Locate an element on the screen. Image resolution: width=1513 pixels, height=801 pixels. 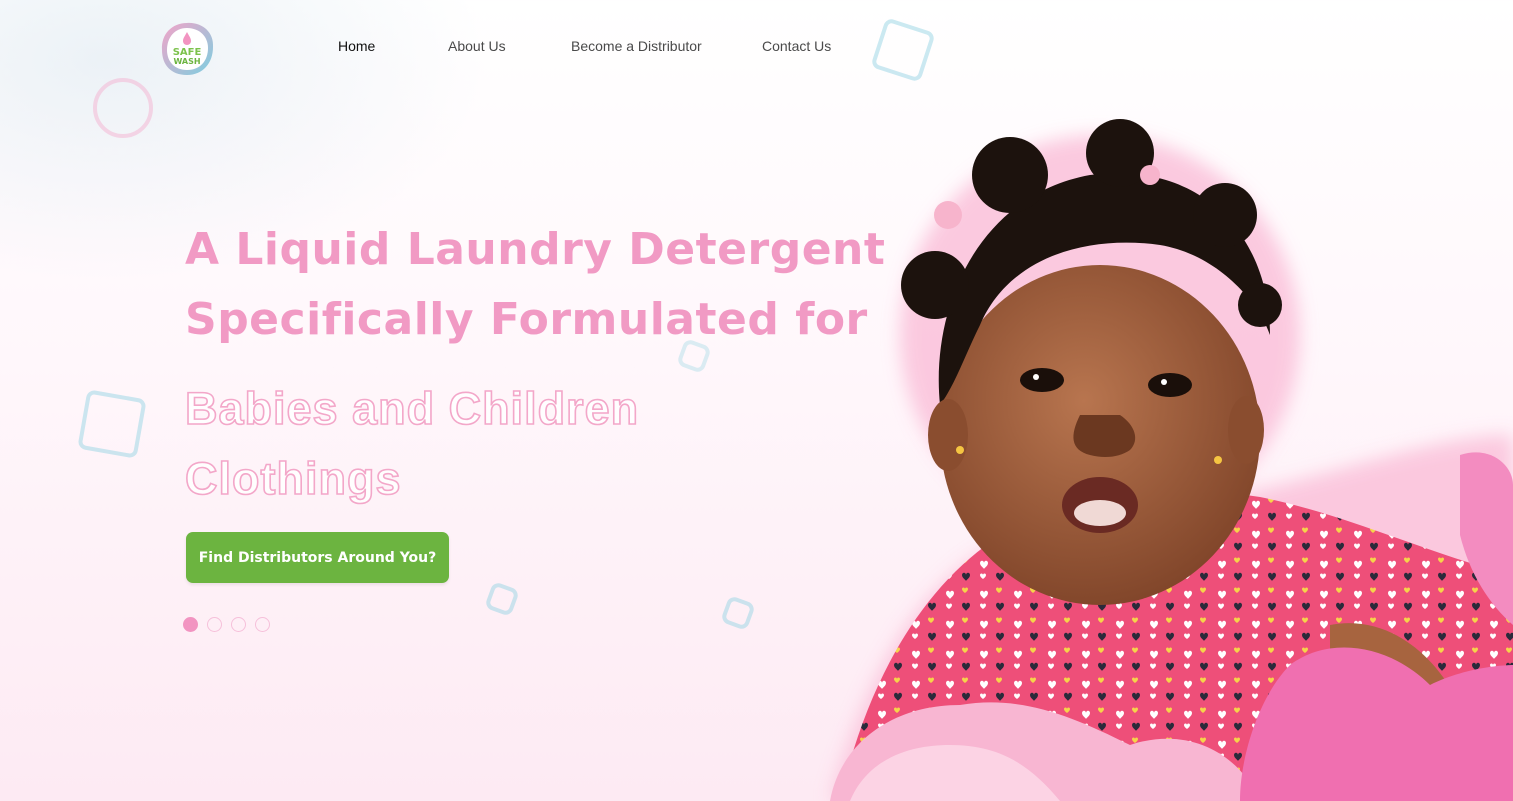
decorative-ring is located at coordinates (123, 108).